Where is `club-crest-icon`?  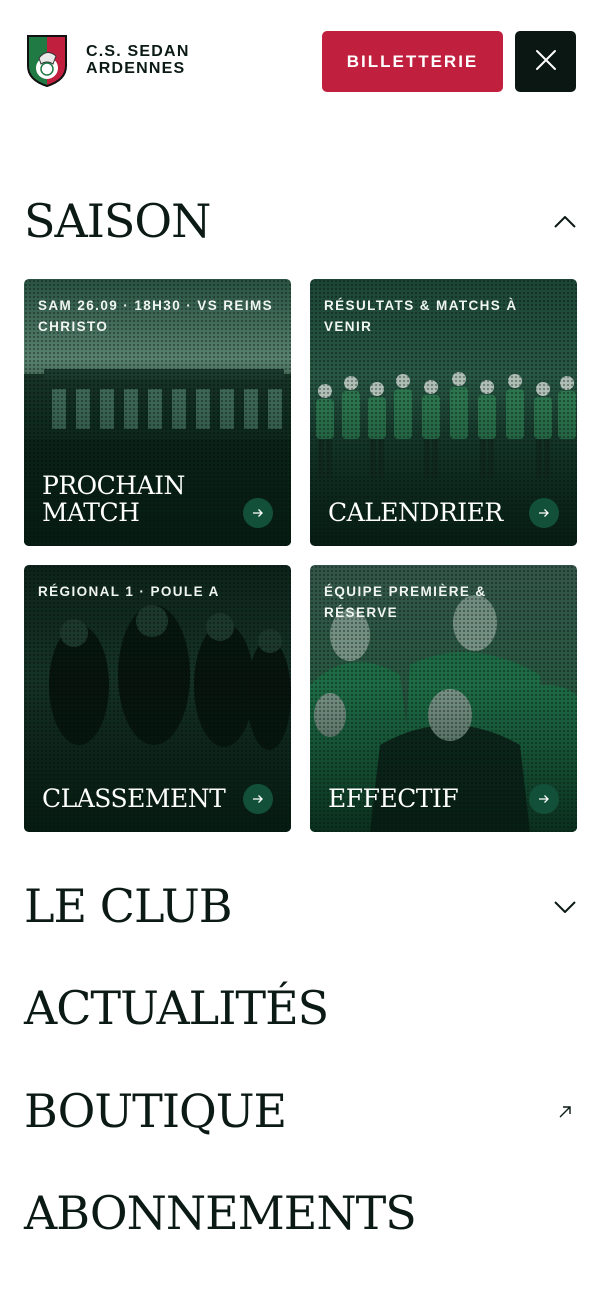 club-crest-icon is located at coordinates (47, 61).